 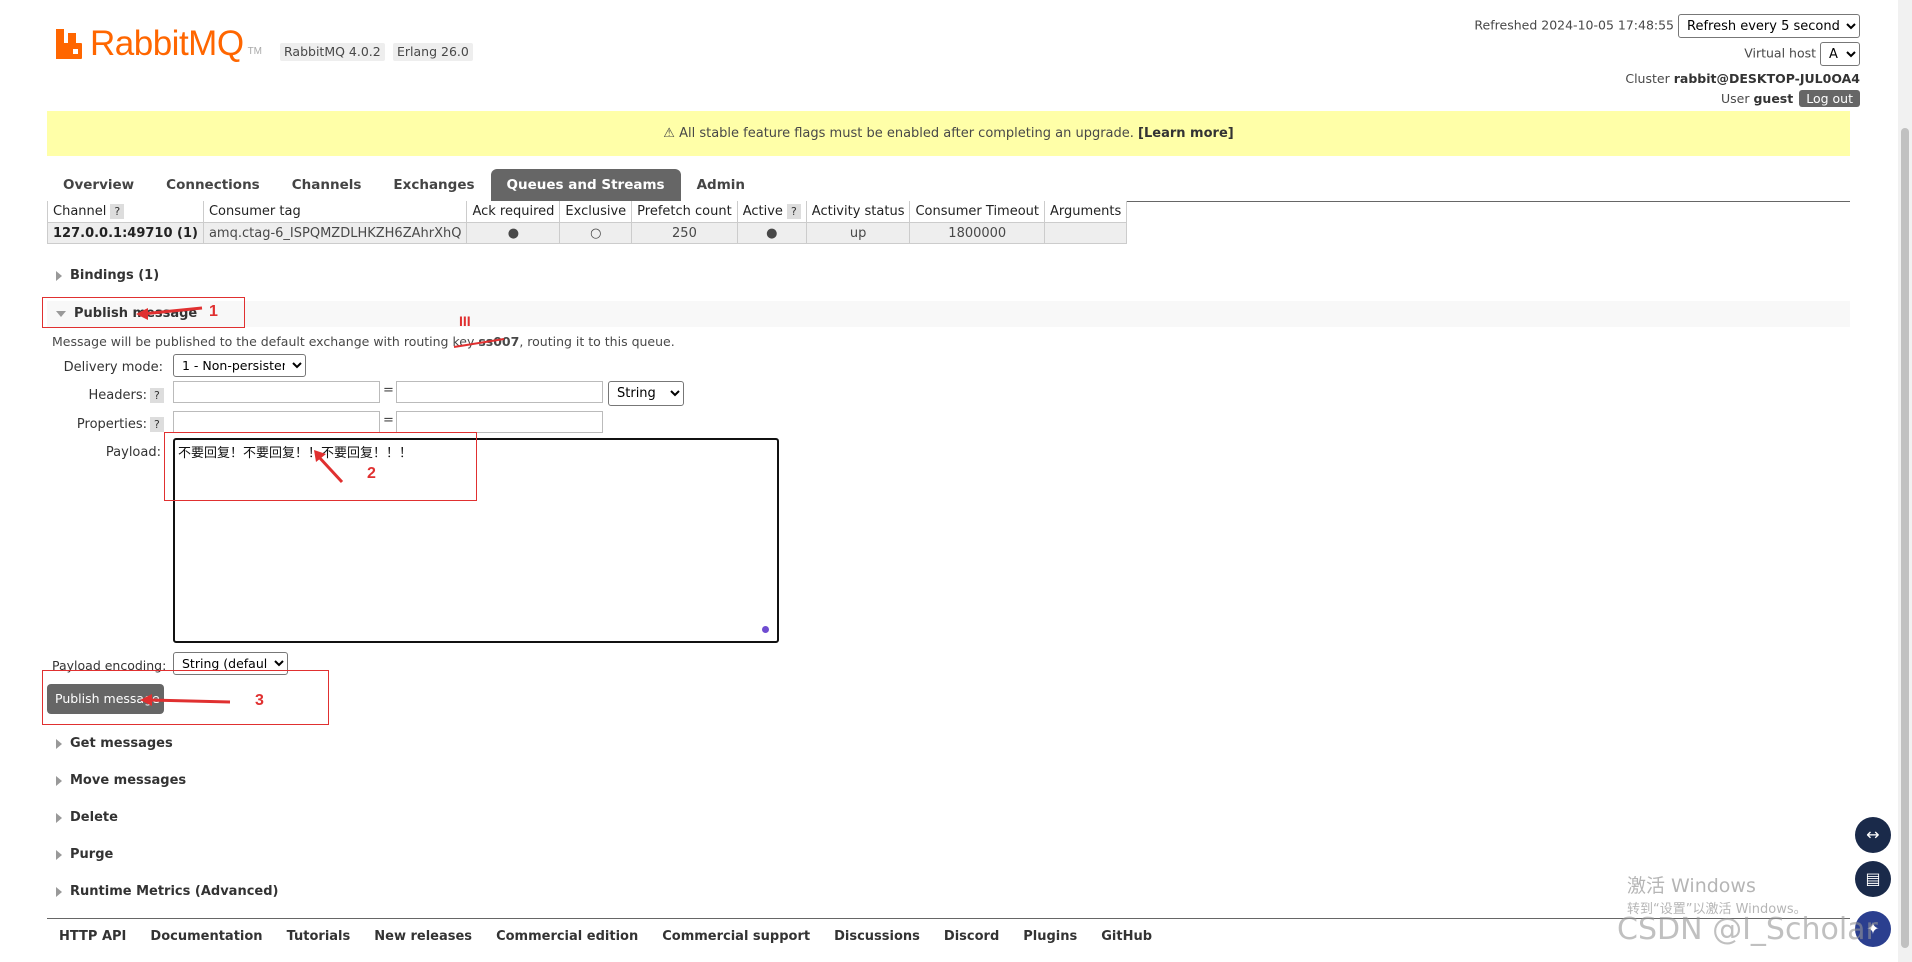 What do you see at coordinates (1506, 25) in the screenshot?
I see `refreshed-label: Refreshed` at bounding box center [1506, 25].